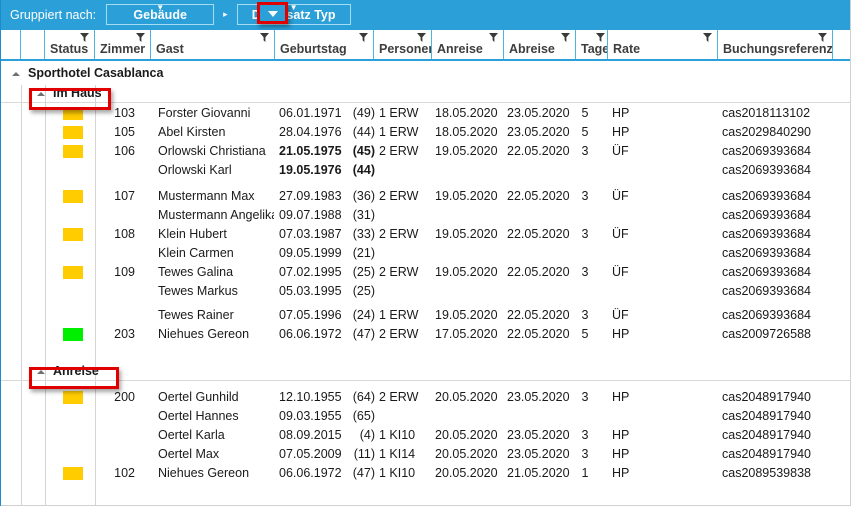  What do you see at coordinates (310, 272) in the screenshot?
I see `cell-geburtstag: 07.02.1995` at bounding box center [310, 272].